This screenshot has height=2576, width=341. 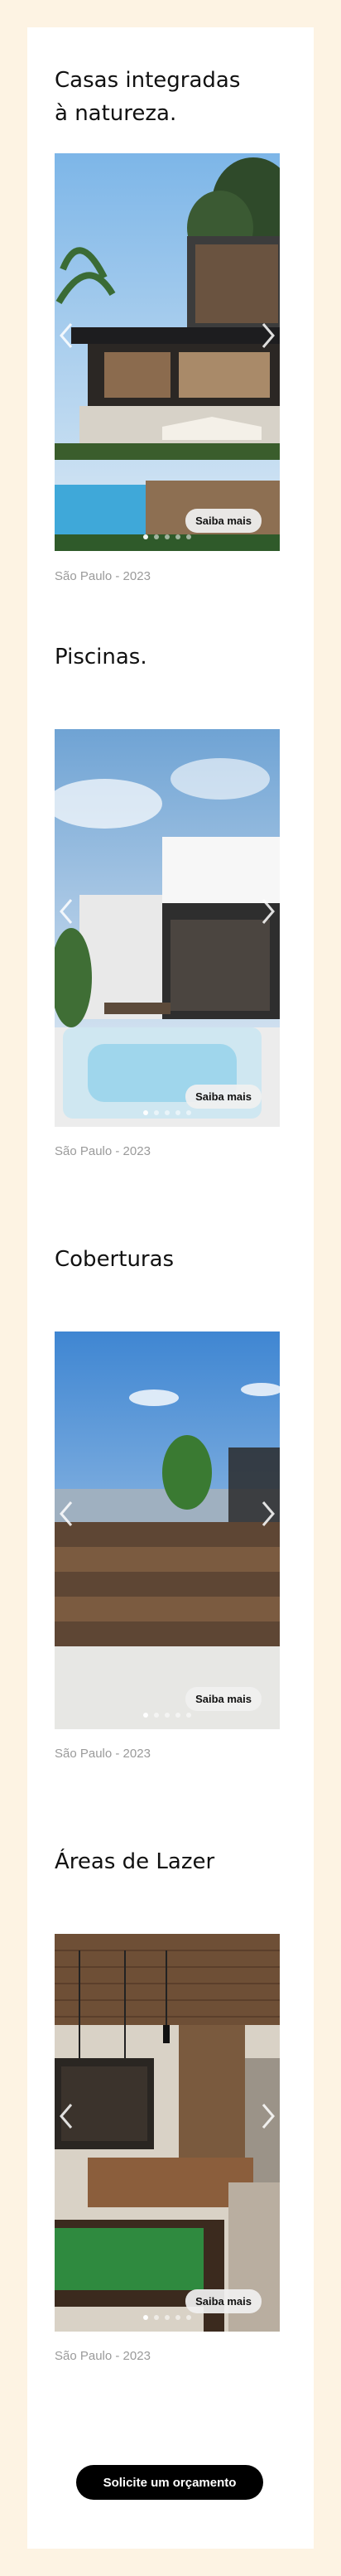 I want to click on project-title: Piscinas., so click(x=101, y=657).